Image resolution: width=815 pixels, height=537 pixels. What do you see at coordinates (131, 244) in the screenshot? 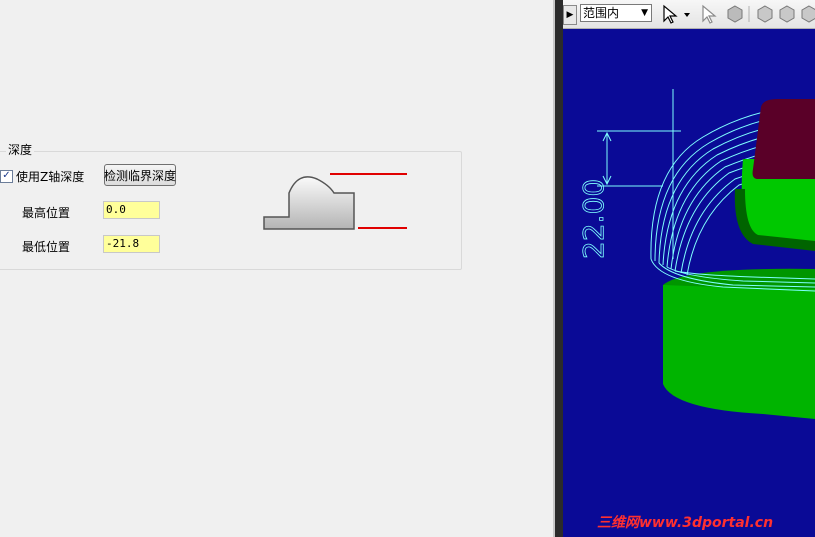
I see `min-position-field: -21.8` at bounding box center [131, 244].